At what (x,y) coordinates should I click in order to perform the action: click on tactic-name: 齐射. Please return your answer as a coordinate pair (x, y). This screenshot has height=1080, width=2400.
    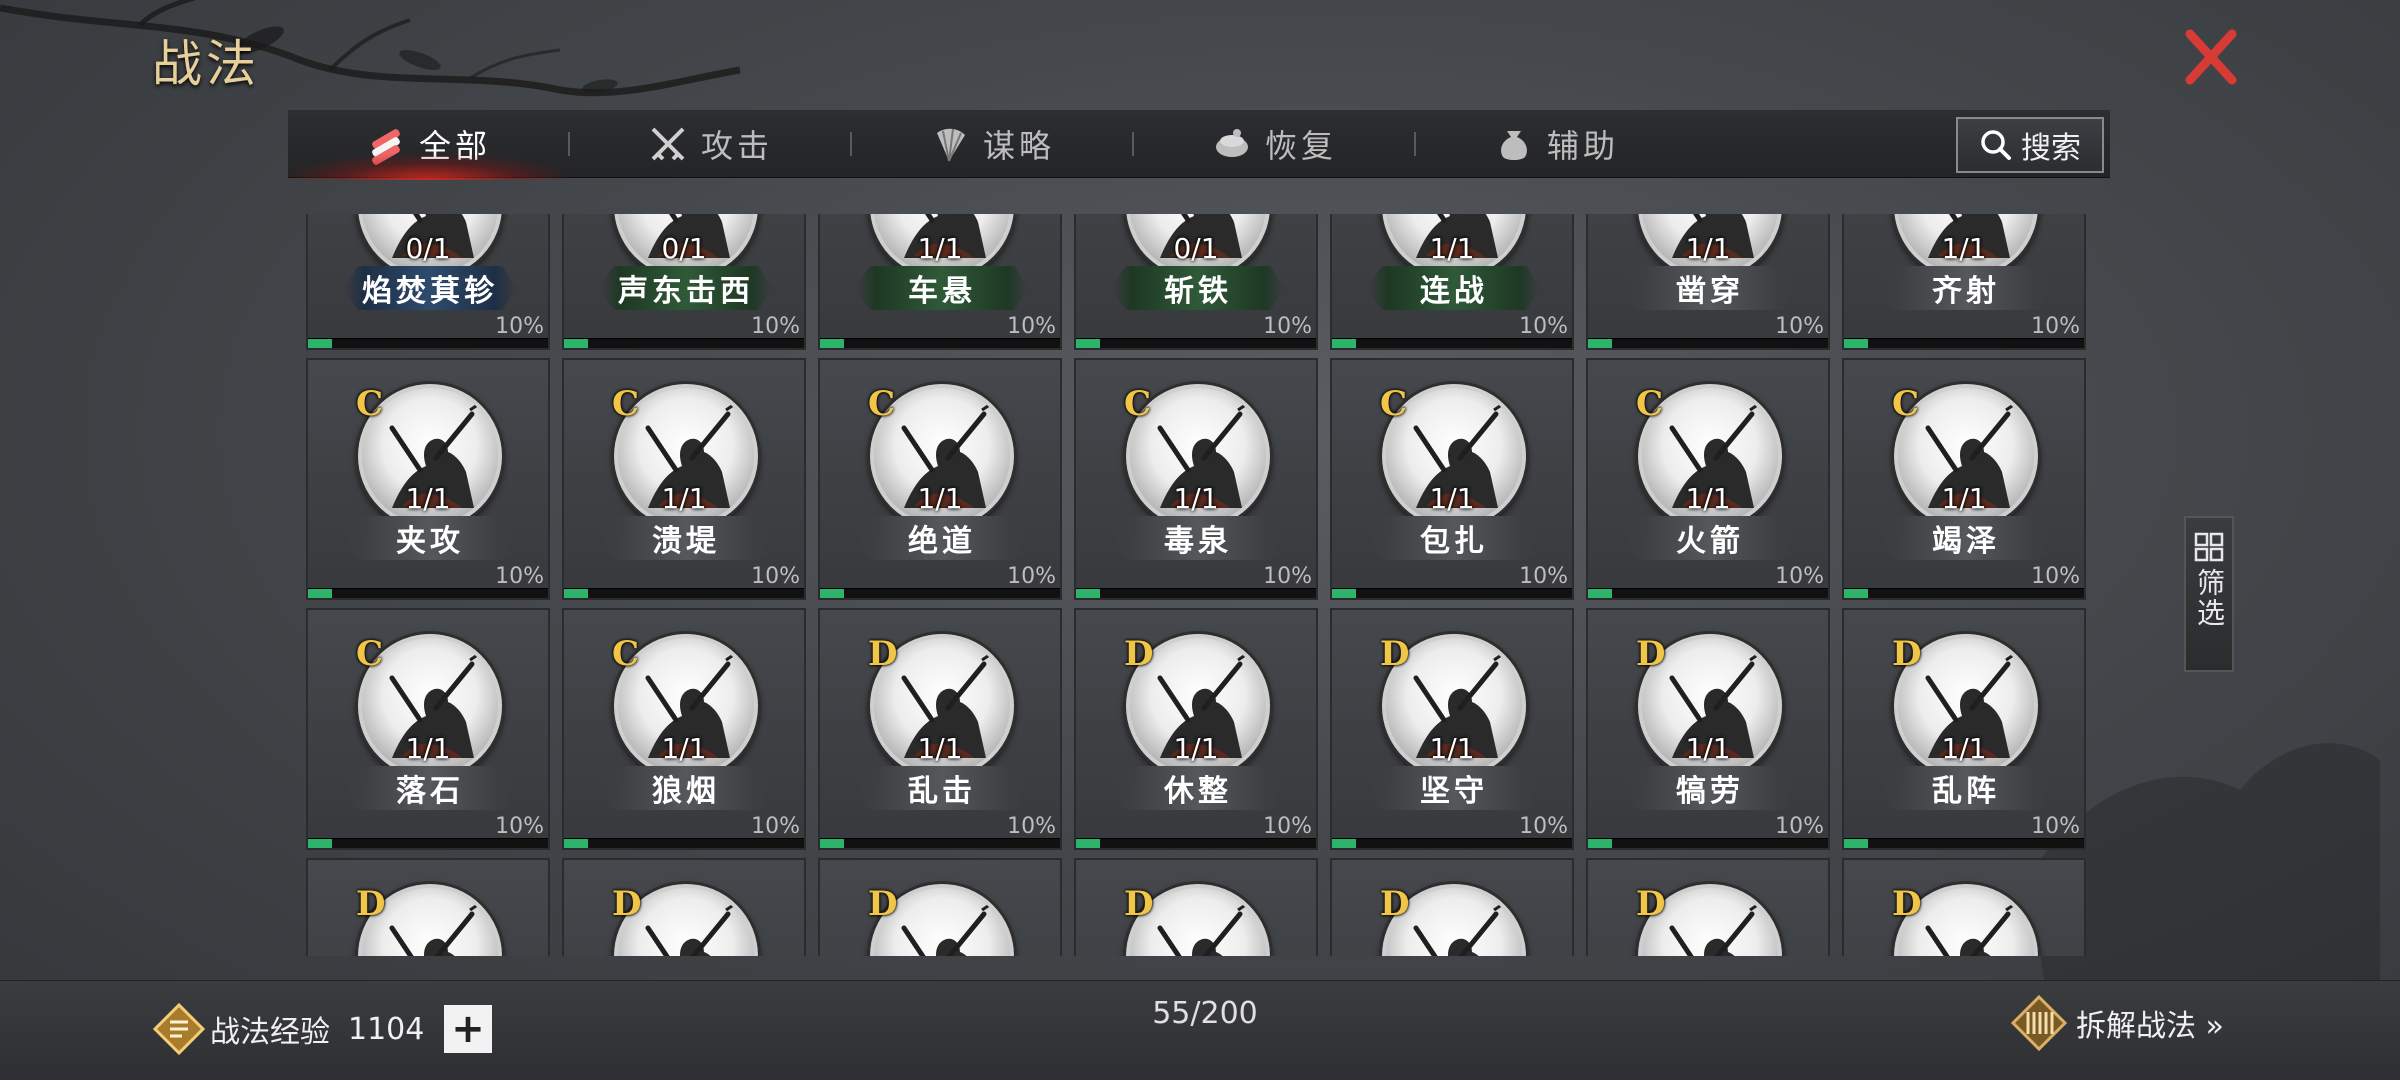
    Looking at the image, I should click on (1966, 288).